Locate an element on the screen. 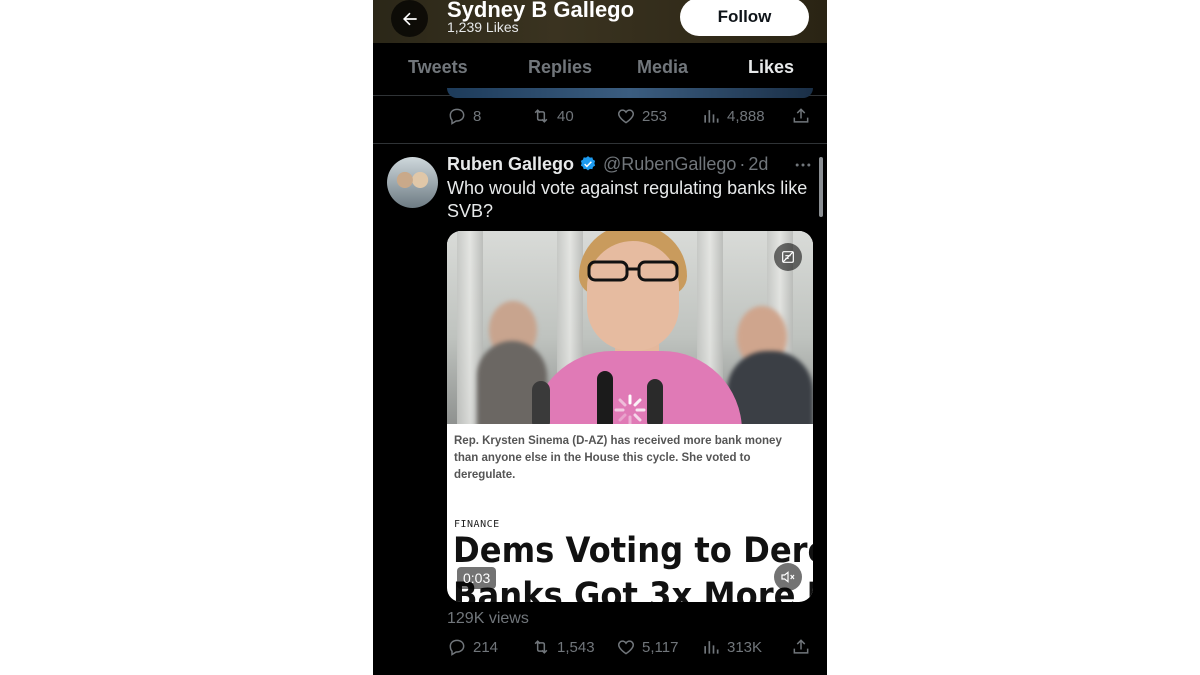  mute-button is located at coordinates (788, 577).